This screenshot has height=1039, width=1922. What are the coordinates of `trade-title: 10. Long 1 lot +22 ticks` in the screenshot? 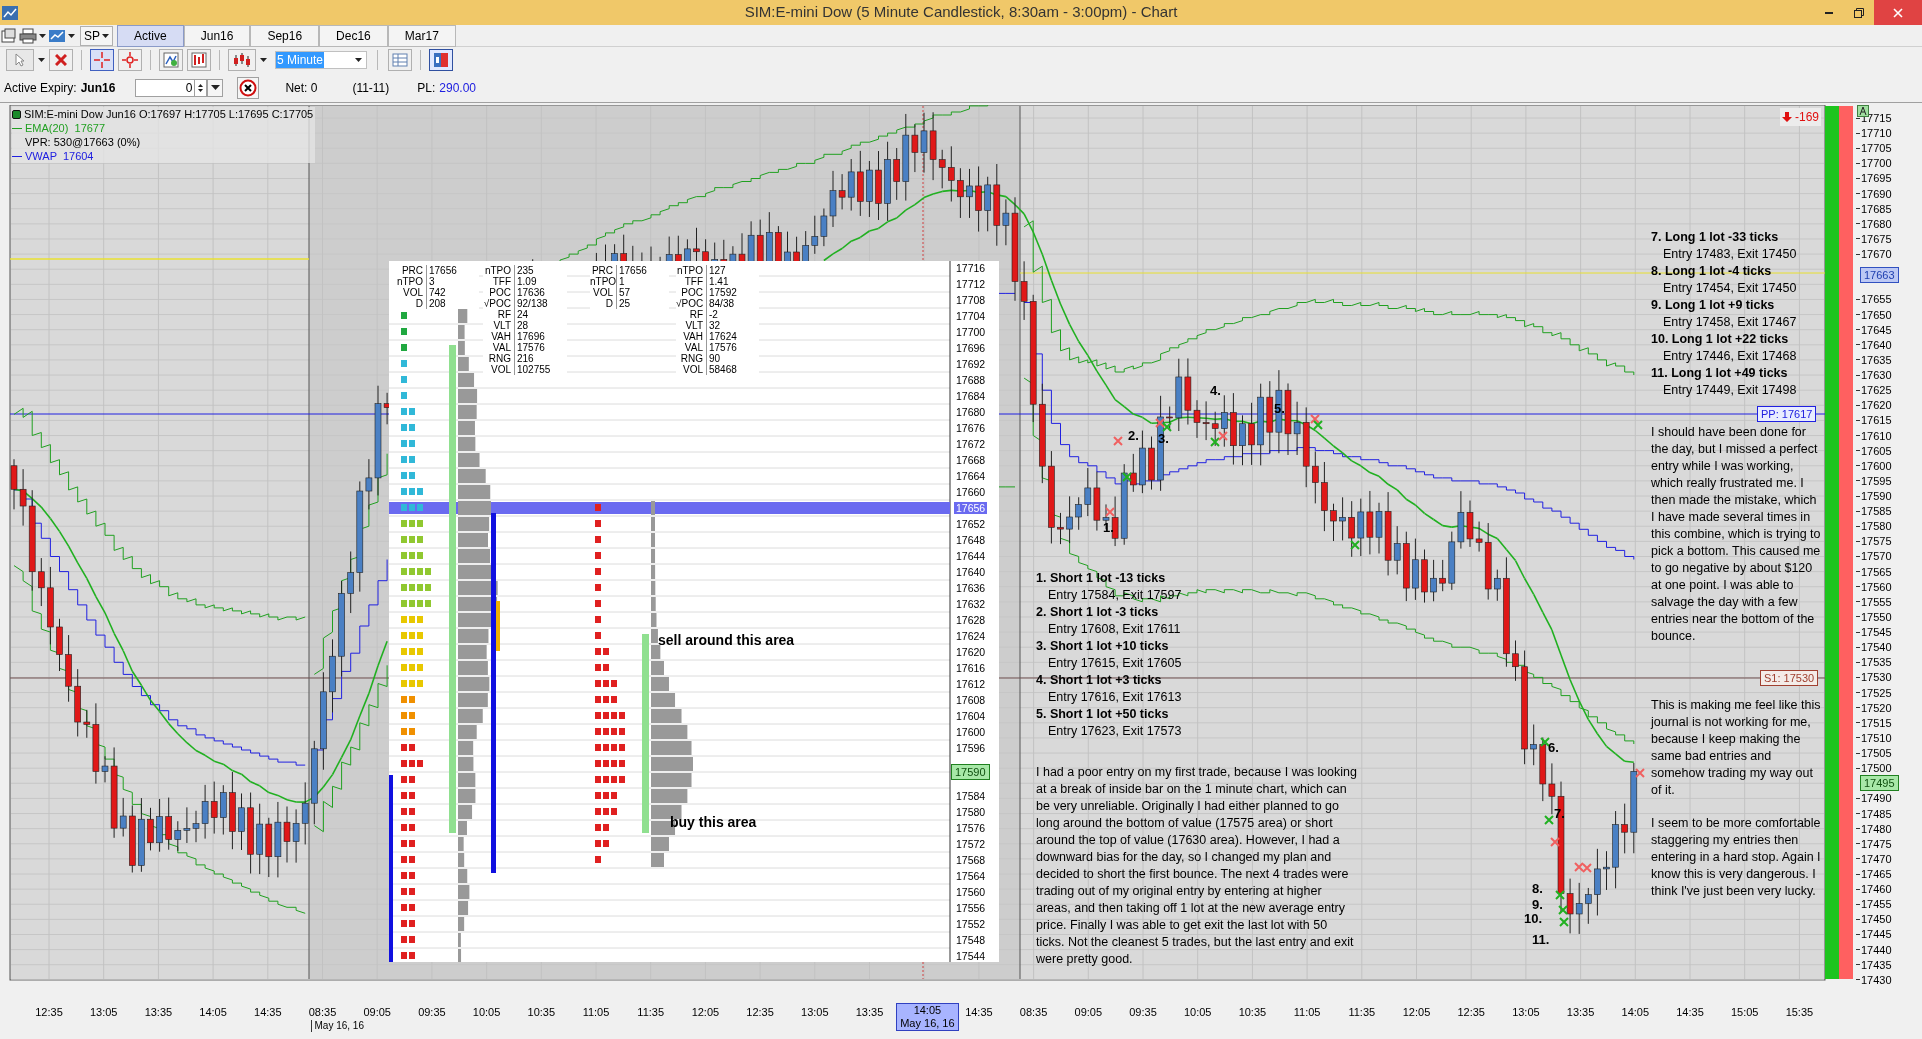 It's located at (1720, 339).